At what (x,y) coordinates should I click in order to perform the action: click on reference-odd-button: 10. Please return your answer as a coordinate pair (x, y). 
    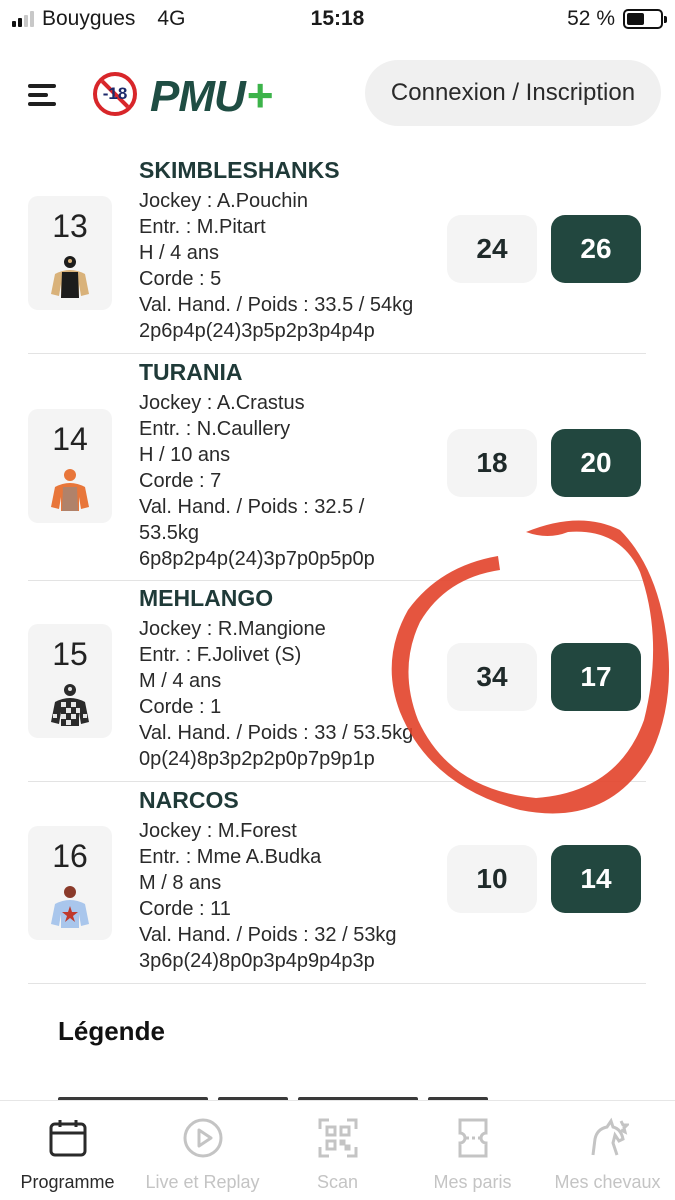
    Looking at the image, I should click on (492, 879).